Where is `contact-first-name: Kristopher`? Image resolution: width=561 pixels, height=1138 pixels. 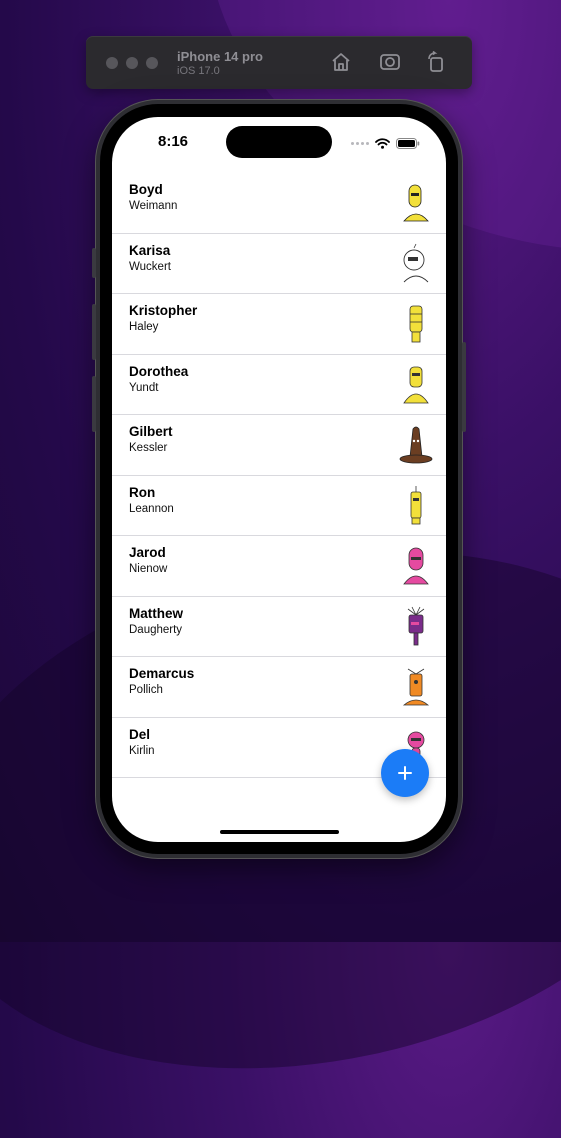
contact-first-name: Kristopher is located at coordinates (163, 310).